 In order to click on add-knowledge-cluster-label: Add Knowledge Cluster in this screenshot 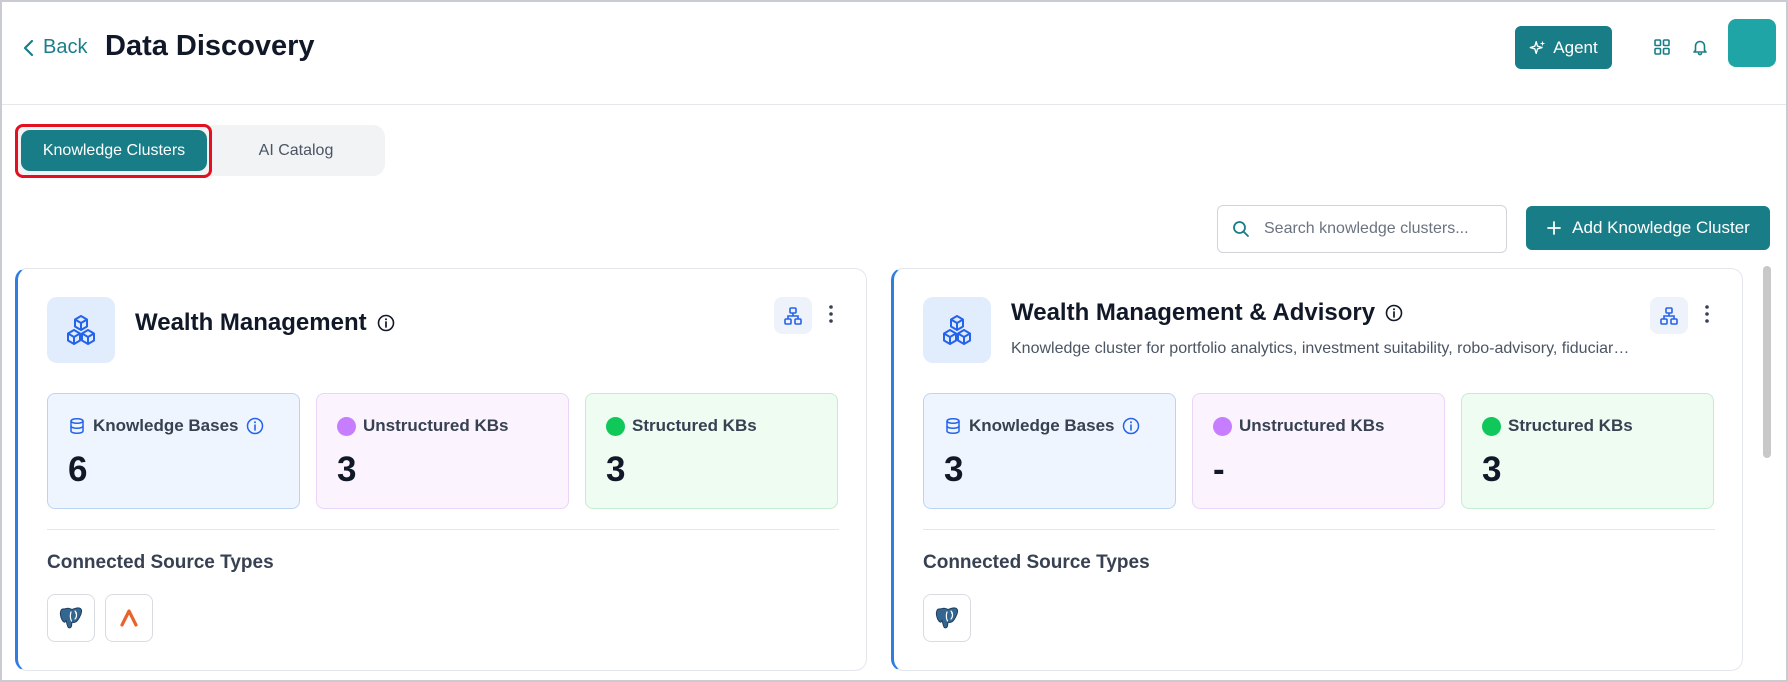, I will do `click(1661, 227)`.